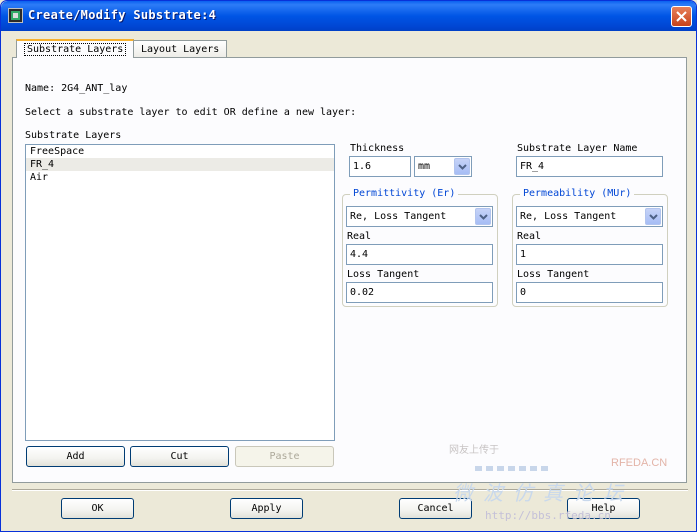  I want to click on tab-label: Layout Layers, so click(180, 49).